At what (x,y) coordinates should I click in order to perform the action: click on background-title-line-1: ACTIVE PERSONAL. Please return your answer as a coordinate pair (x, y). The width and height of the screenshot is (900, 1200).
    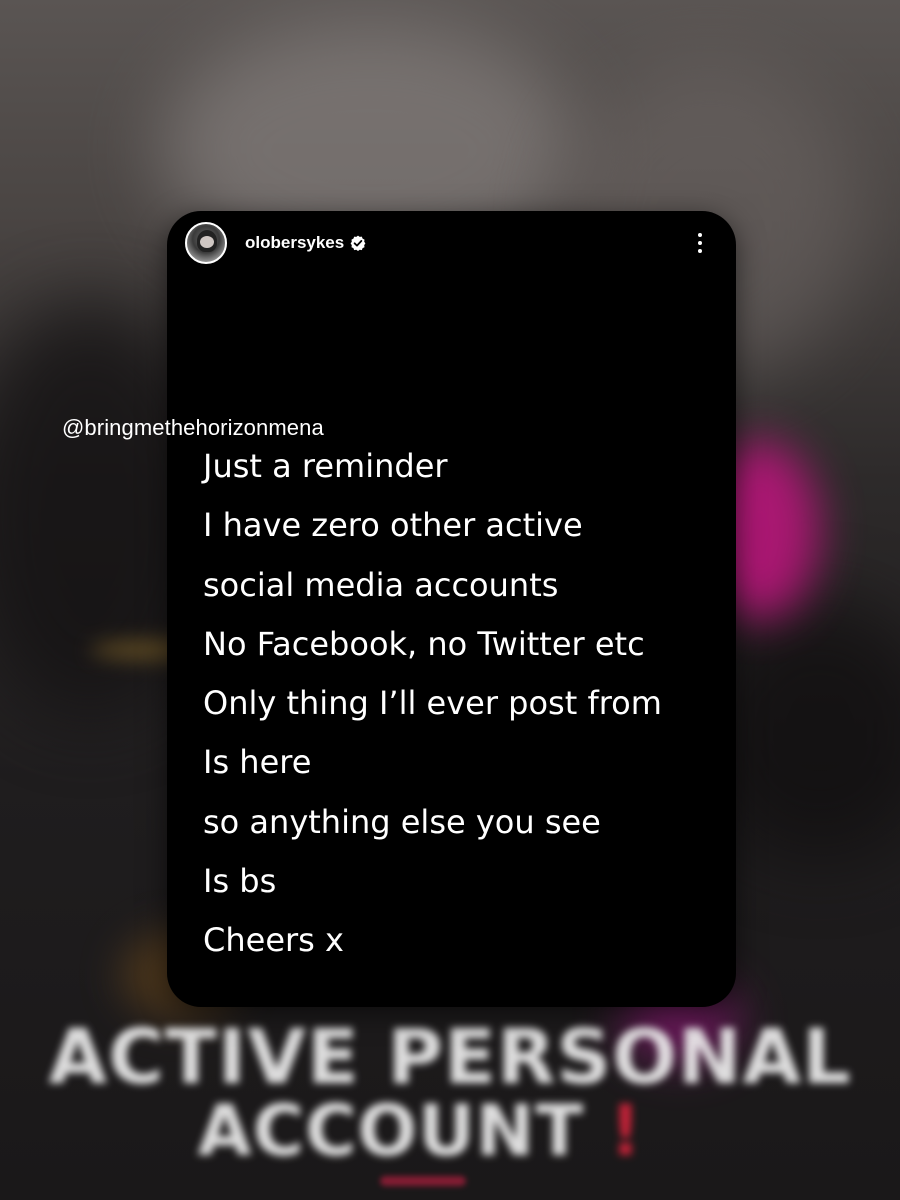
    Looking at the image, I should click on (450, 1056).